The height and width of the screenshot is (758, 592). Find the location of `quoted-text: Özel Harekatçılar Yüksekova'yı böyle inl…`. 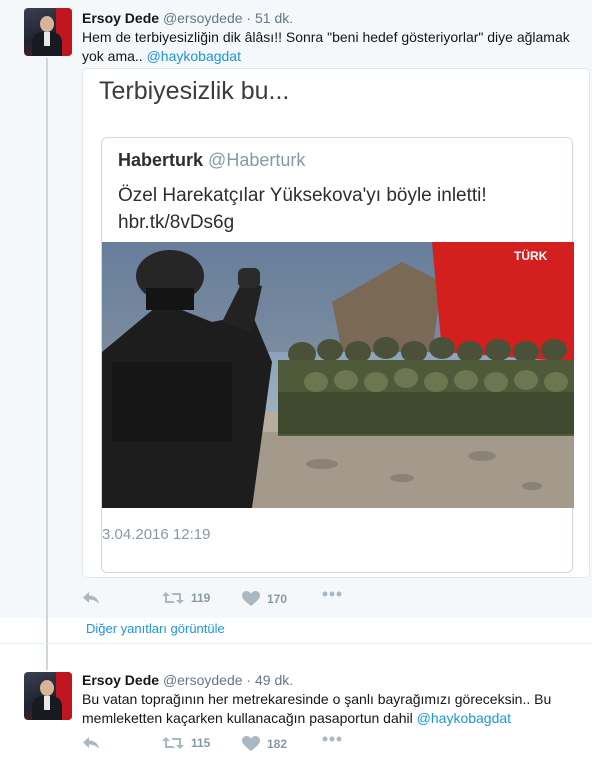

quoted-text: Özel Harekatçılar Yüksekova'yı böyle inl… is located at coordinates (302, 209).